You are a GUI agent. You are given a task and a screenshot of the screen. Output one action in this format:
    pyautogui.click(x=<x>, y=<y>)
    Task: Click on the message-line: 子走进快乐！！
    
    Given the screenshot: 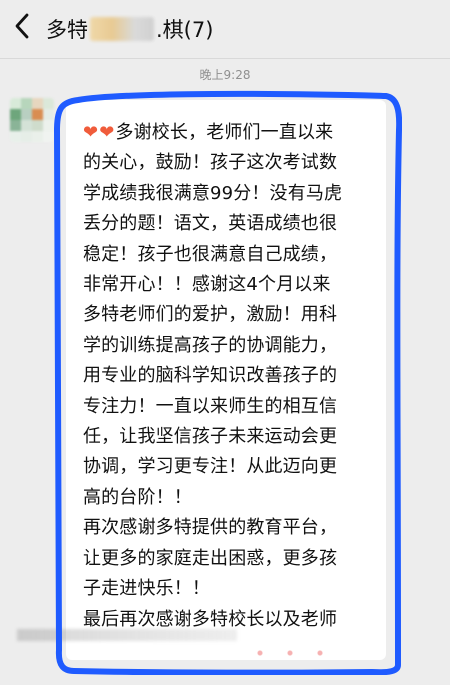 What is the action you would take?
    pyautogui.click(x=147, y=589)
    